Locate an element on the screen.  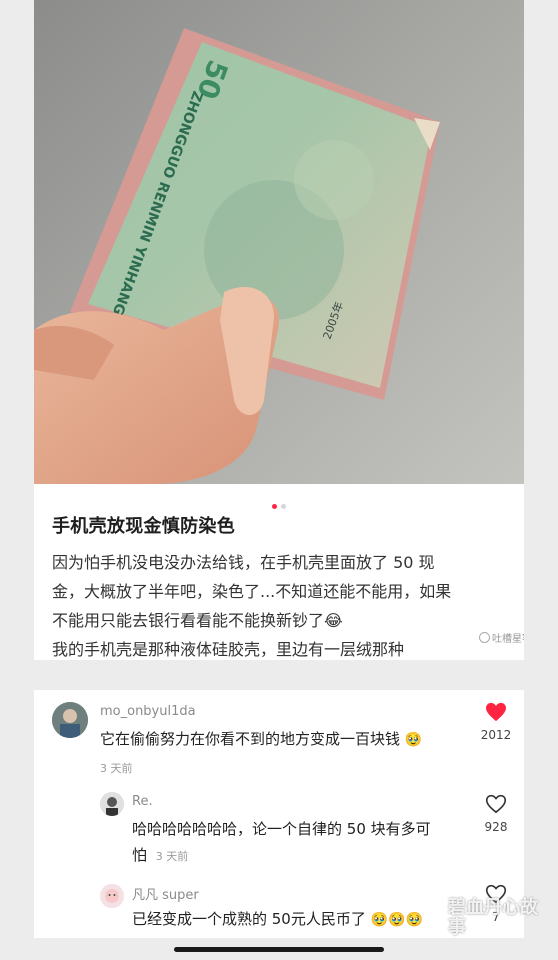
carousel-dot-active is located at coordinates (274, 506).